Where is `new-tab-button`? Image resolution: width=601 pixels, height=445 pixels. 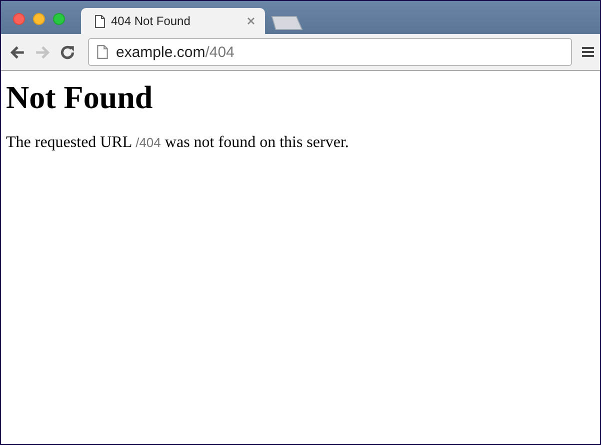 new-tab-button is located at coordinates (287, 23).